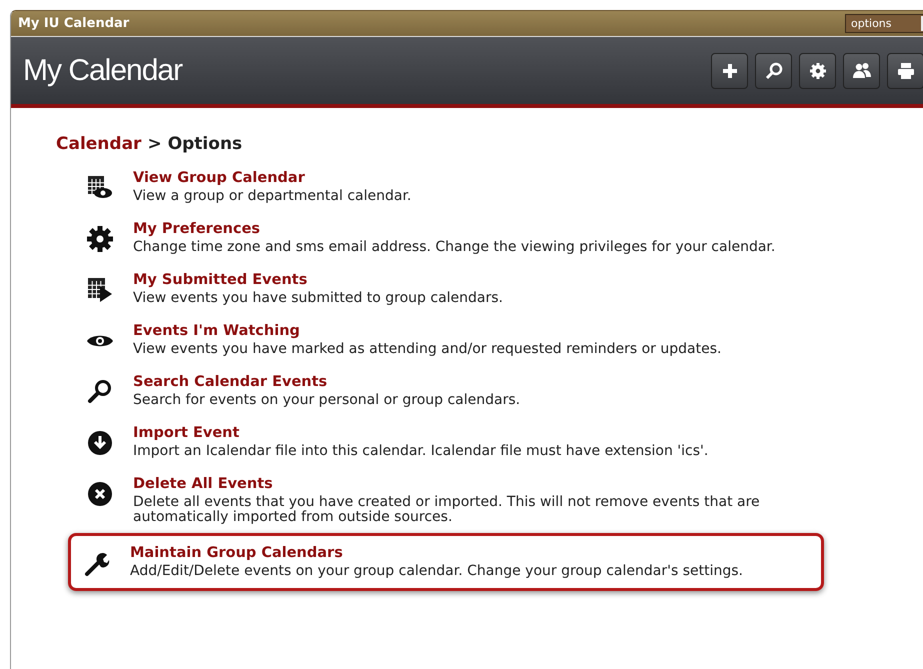  I want to click on option-description: Change time zone and sms email address. Change the viewing privileges for your calendar., so click(454, 247).